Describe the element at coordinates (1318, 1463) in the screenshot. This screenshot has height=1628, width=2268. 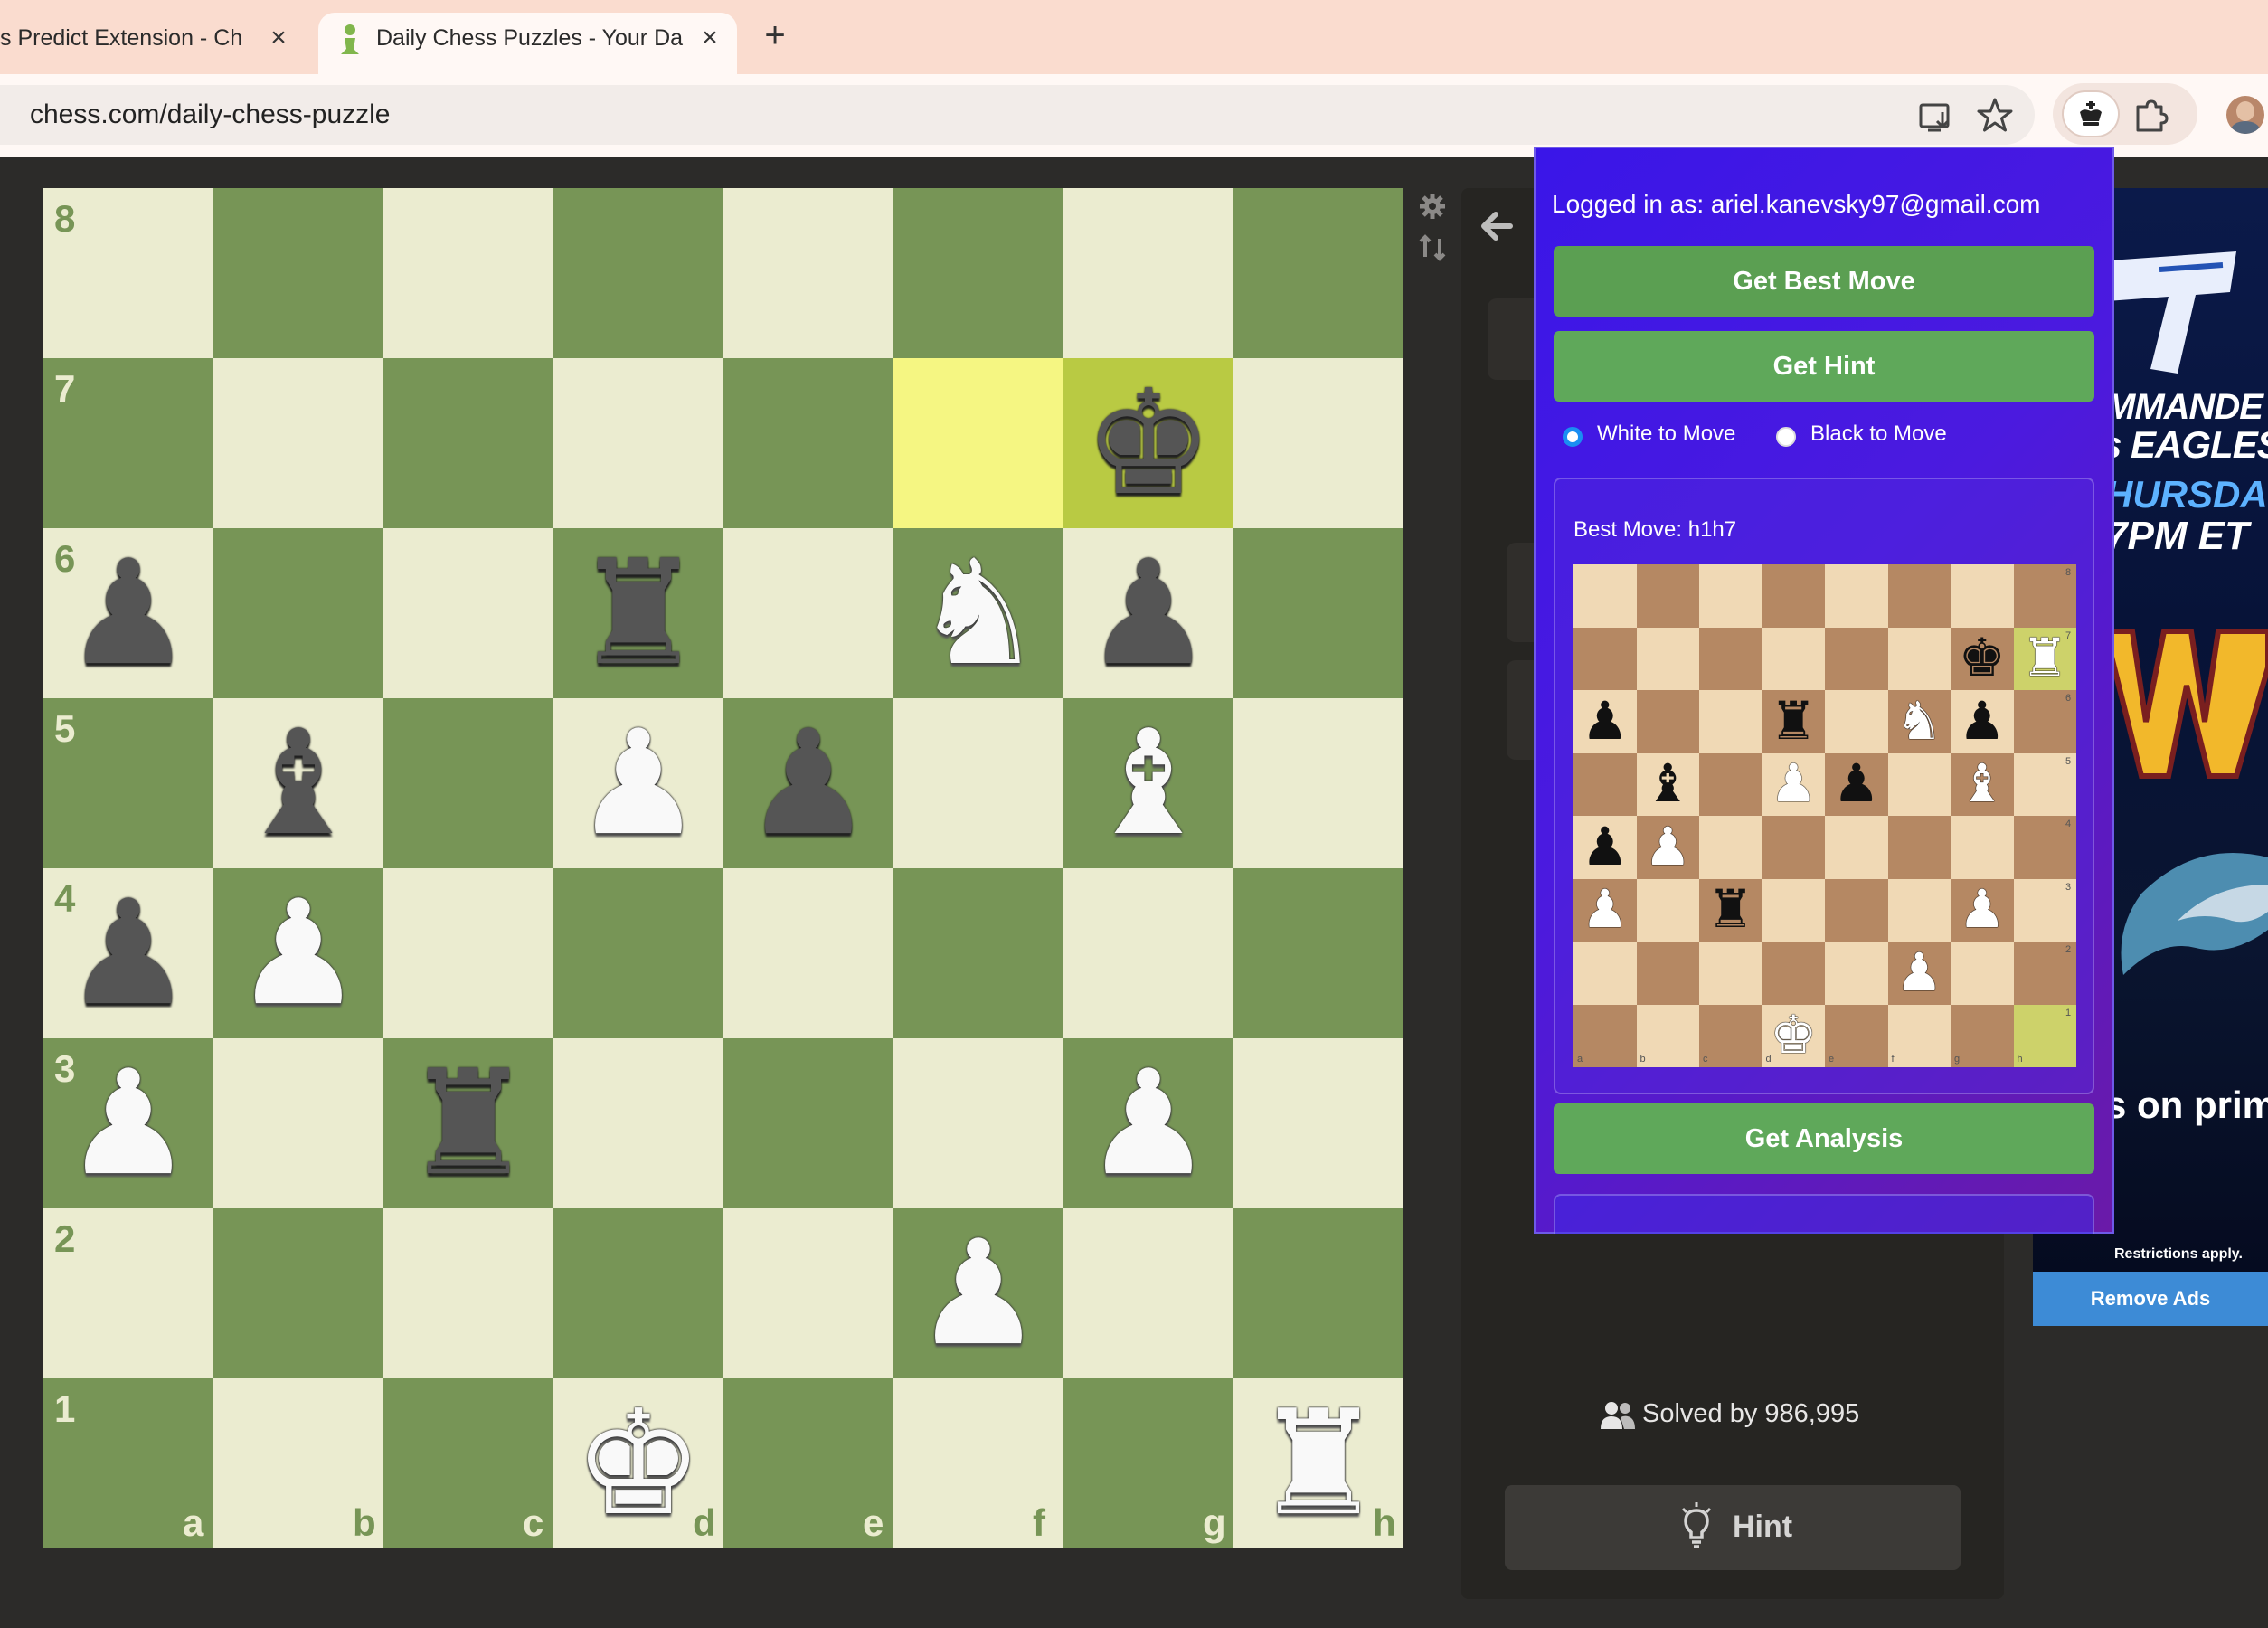
I see `white-rook-piece: ♜` at that location.